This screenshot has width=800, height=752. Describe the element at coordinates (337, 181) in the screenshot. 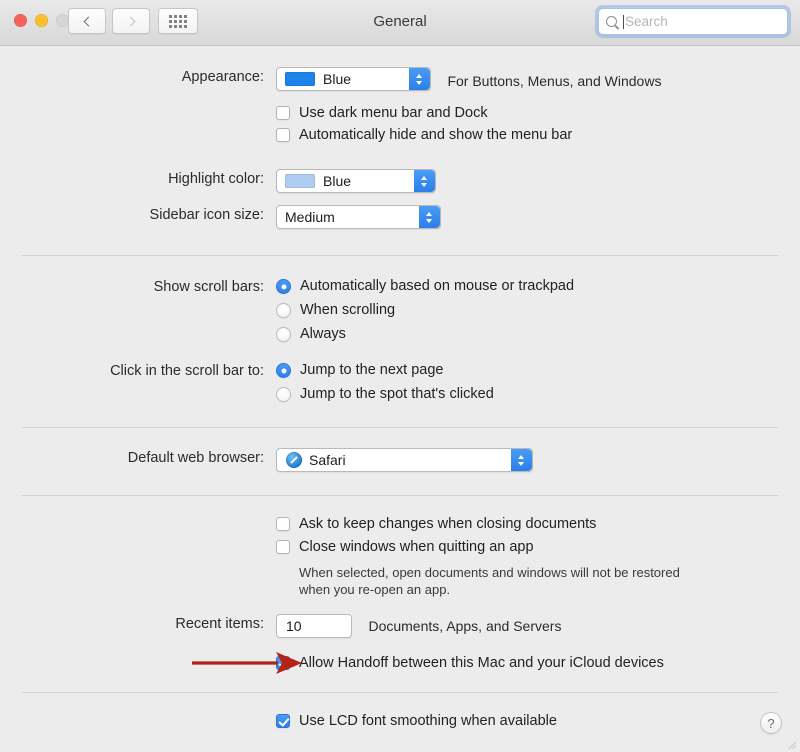

I see `highlight-color-value: Blue` at that location.